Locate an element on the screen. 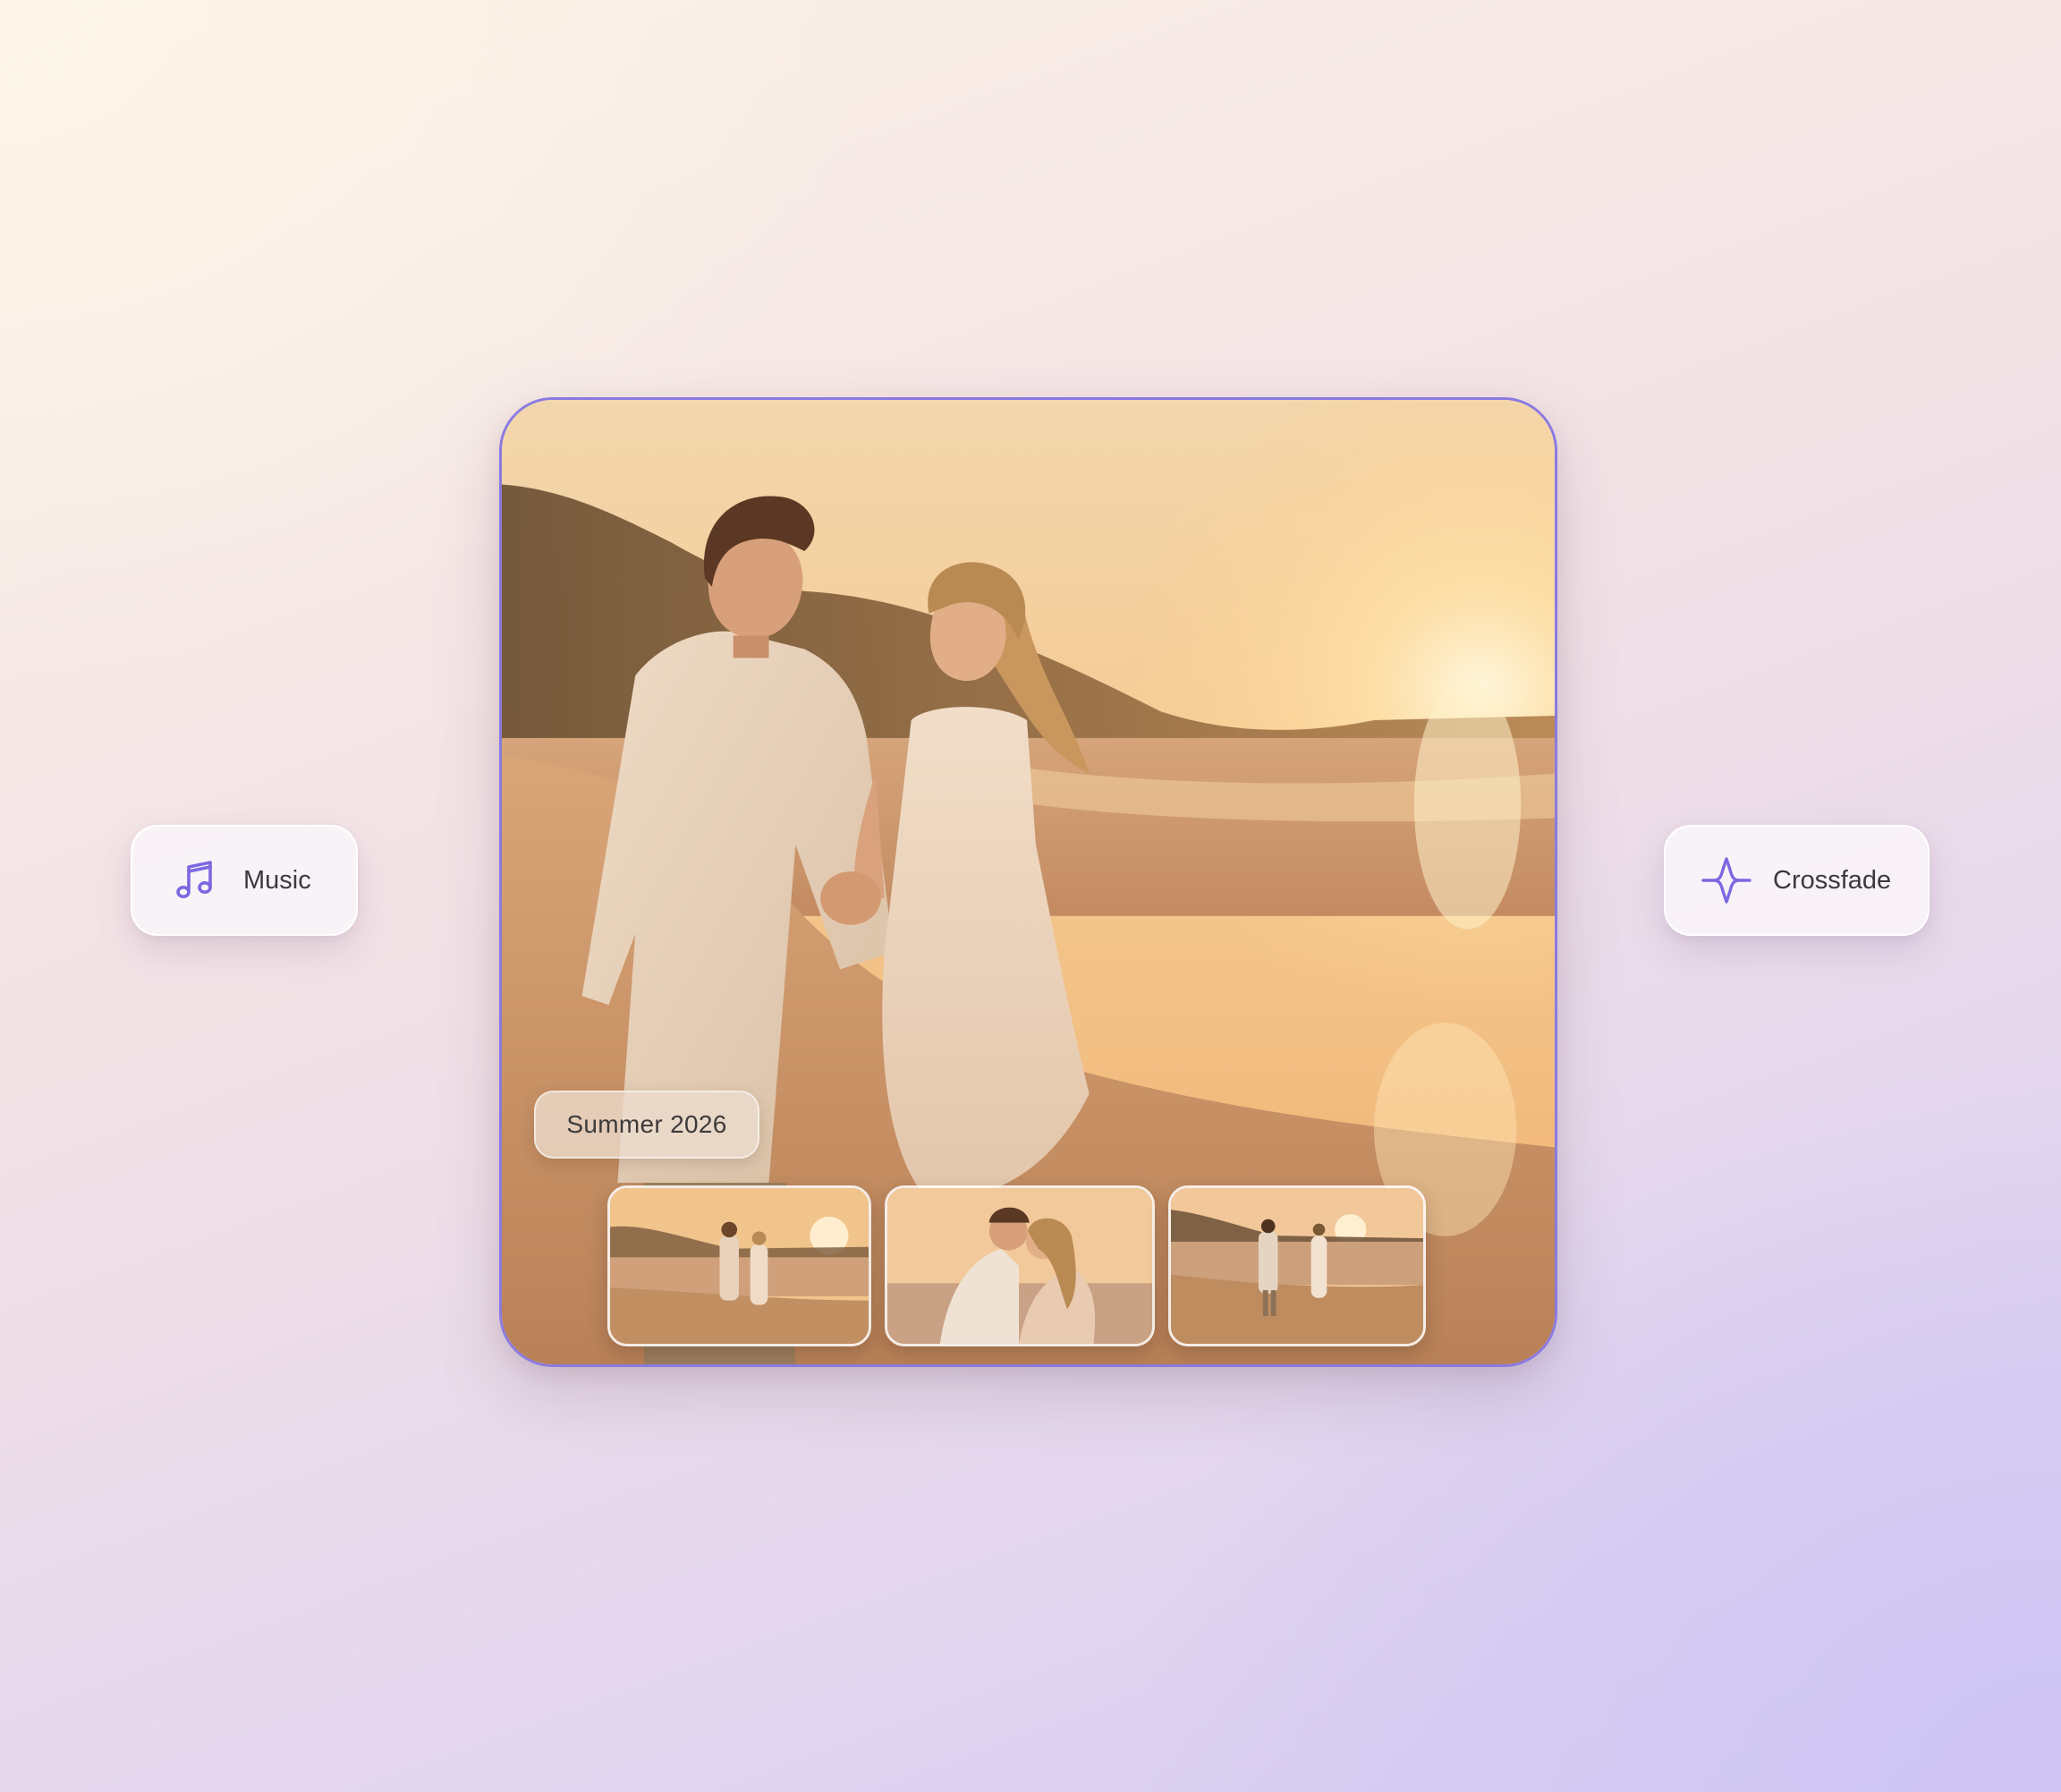 The height and width of the screenshot is (1792, 2061). crossfade-button: Crossfade is located at coordinates (1797, 880).